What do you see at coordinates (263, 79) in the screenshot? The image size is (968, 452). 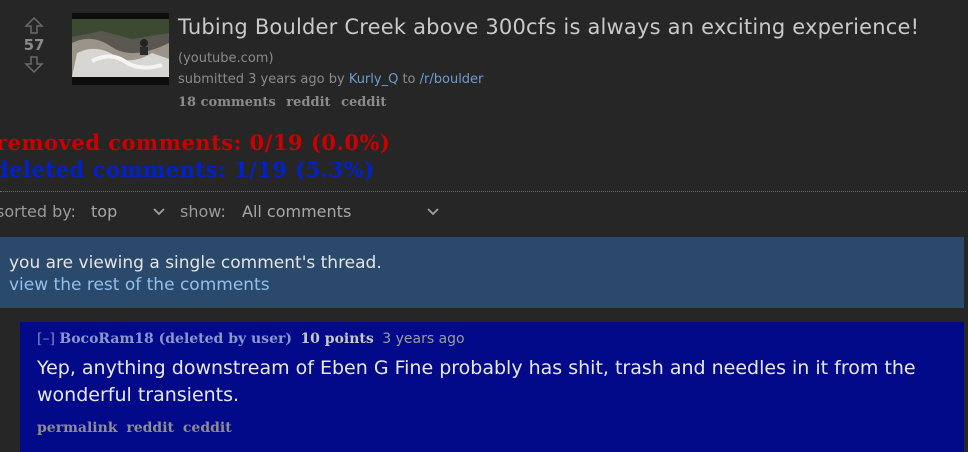 I see `submitted-text: submitted 3 years ago by` at bounding box center [263, 79].